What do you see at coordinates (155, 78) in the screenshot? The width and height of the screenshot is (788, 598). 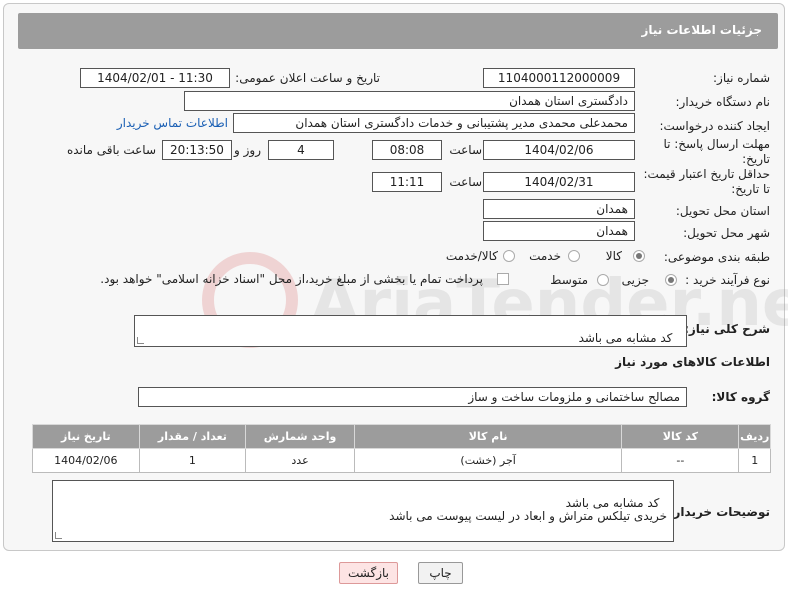 I see `announce-field: 1404/02/01 - 11:30` at bounding box center [155, 78].